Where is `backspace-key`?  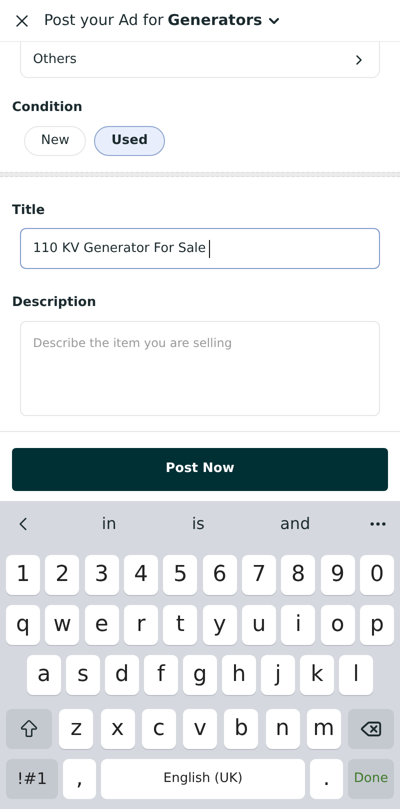
backspace-key is located at coordinates (371, 728).